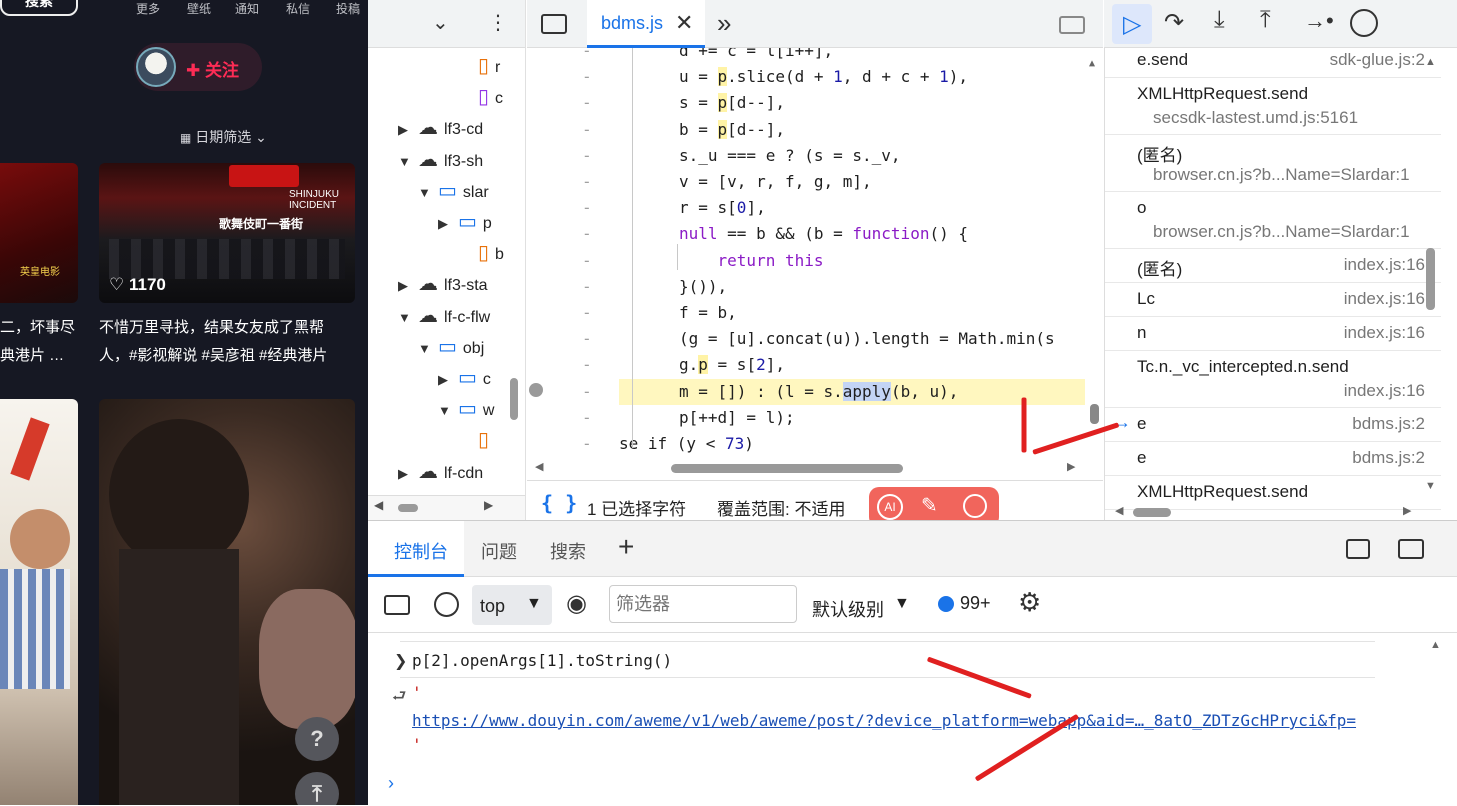 This screenshot has width=1457, height=806. What do you see at coordinates (480, 97) in the screenshot?
I see `tree-item: ▯ c` at bounding box center [480, 97].